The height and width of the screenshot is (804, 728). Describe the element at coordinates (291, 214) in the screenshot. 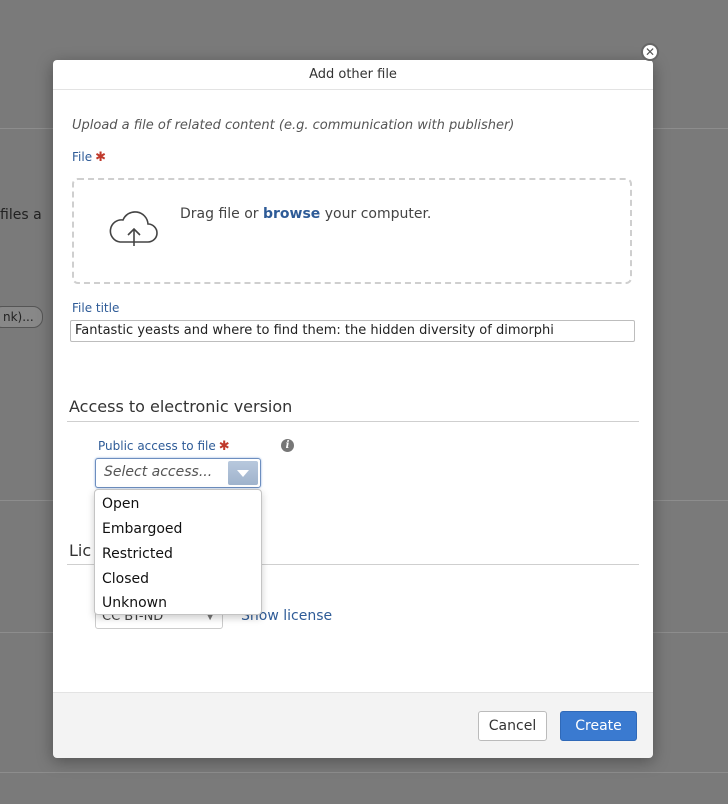

I see `browse-link: browse` at that location.